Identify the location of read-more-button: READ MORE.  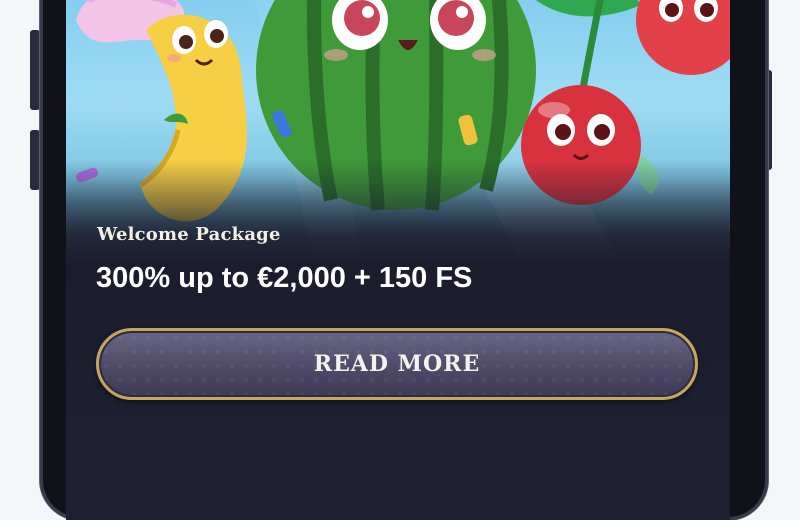
(397, 364).